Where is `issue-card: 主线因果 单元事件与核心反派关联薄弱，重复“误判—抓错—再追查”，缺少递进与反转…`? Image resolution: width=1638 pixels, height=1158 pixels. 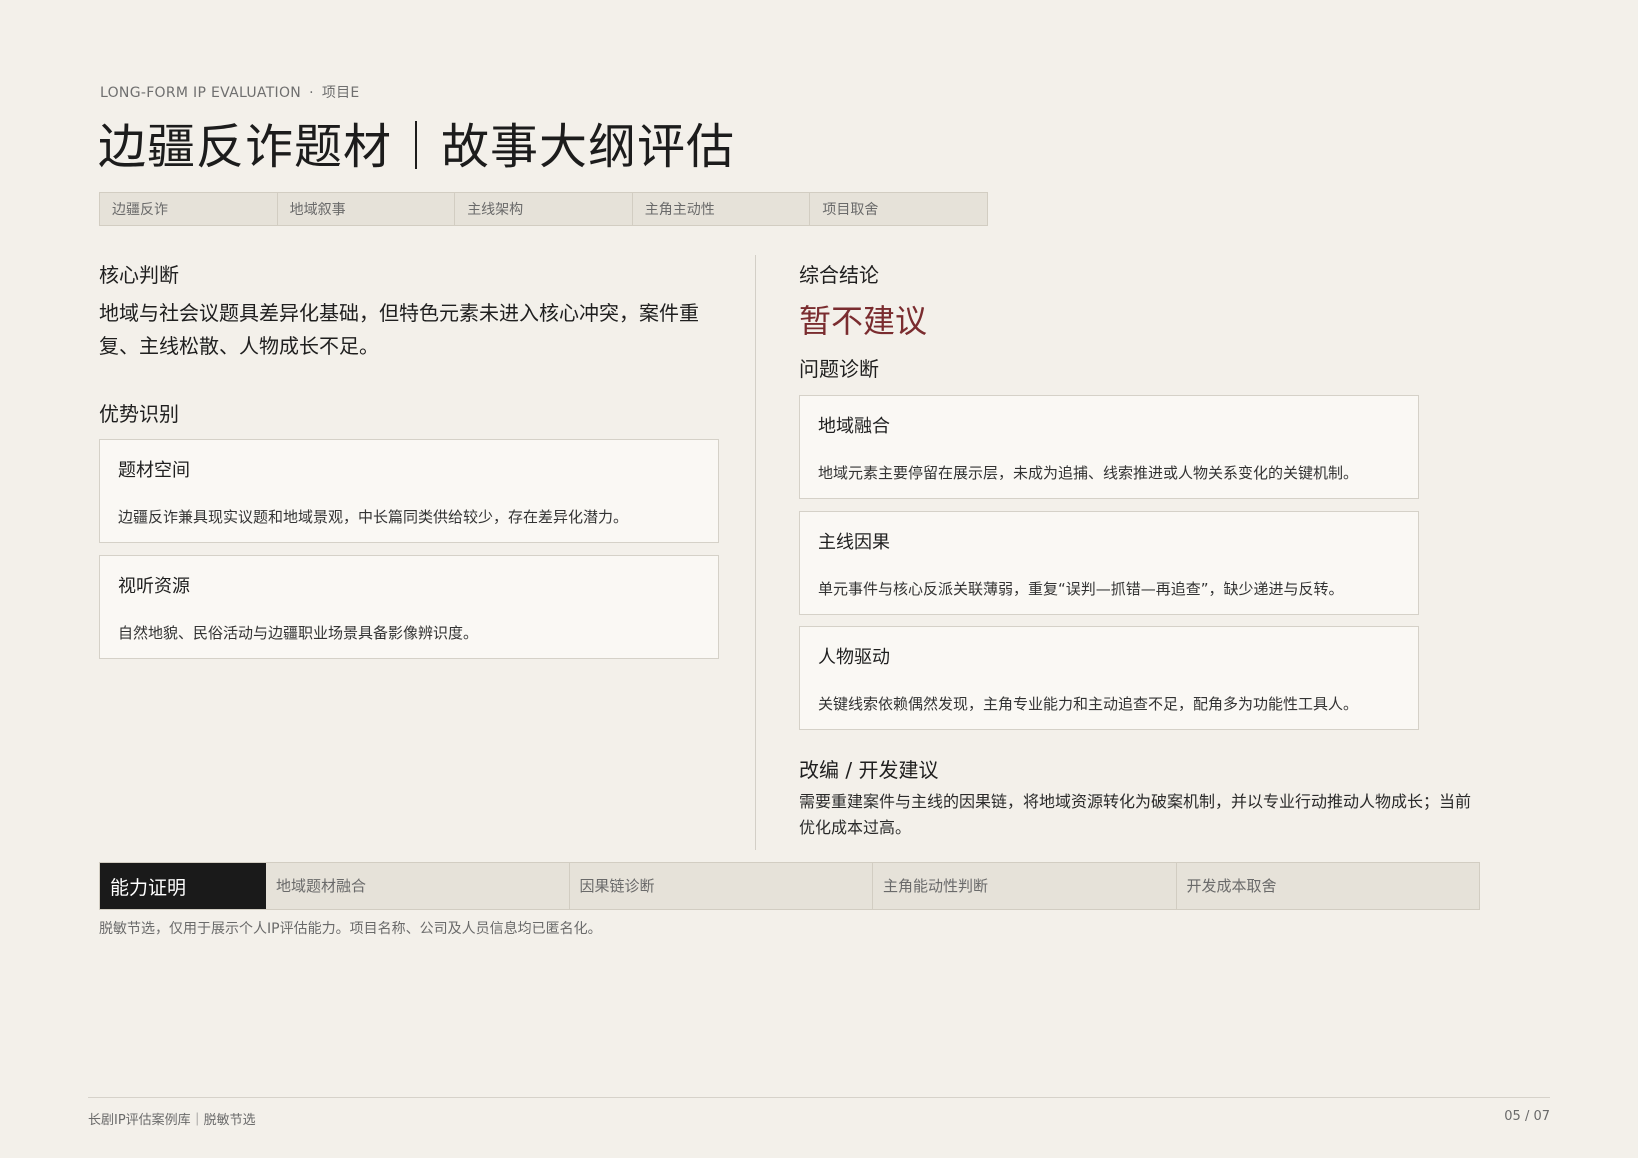
issue-card: 主线因果 单元事件与核心反派关联薄弱，重复“误判—抓错—再追查”，缺少递进与反转… is located at coordinates (1109, 563).